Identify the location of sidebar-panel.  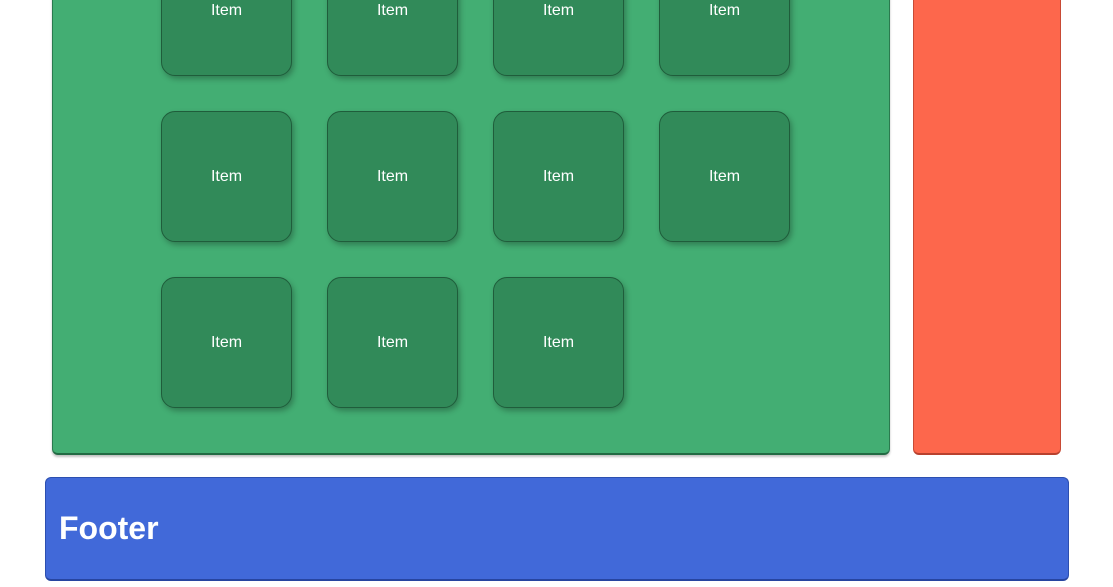
(987, 227).